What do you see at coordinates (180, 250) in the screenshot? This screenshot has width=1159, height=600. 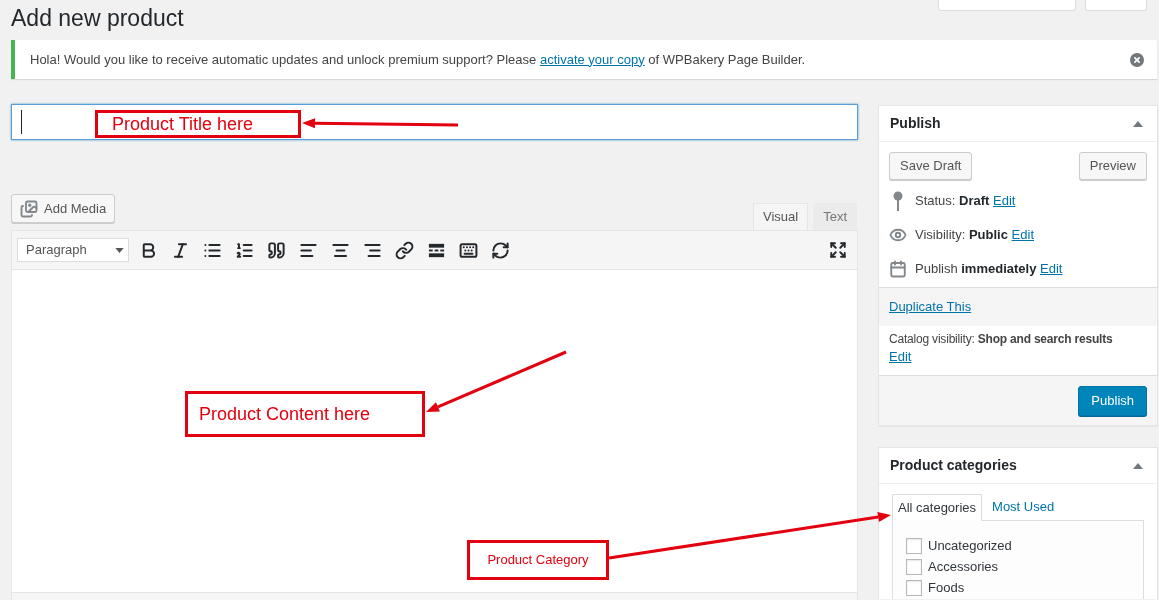 I see `italic-icon` at bounding box center [180, 250].